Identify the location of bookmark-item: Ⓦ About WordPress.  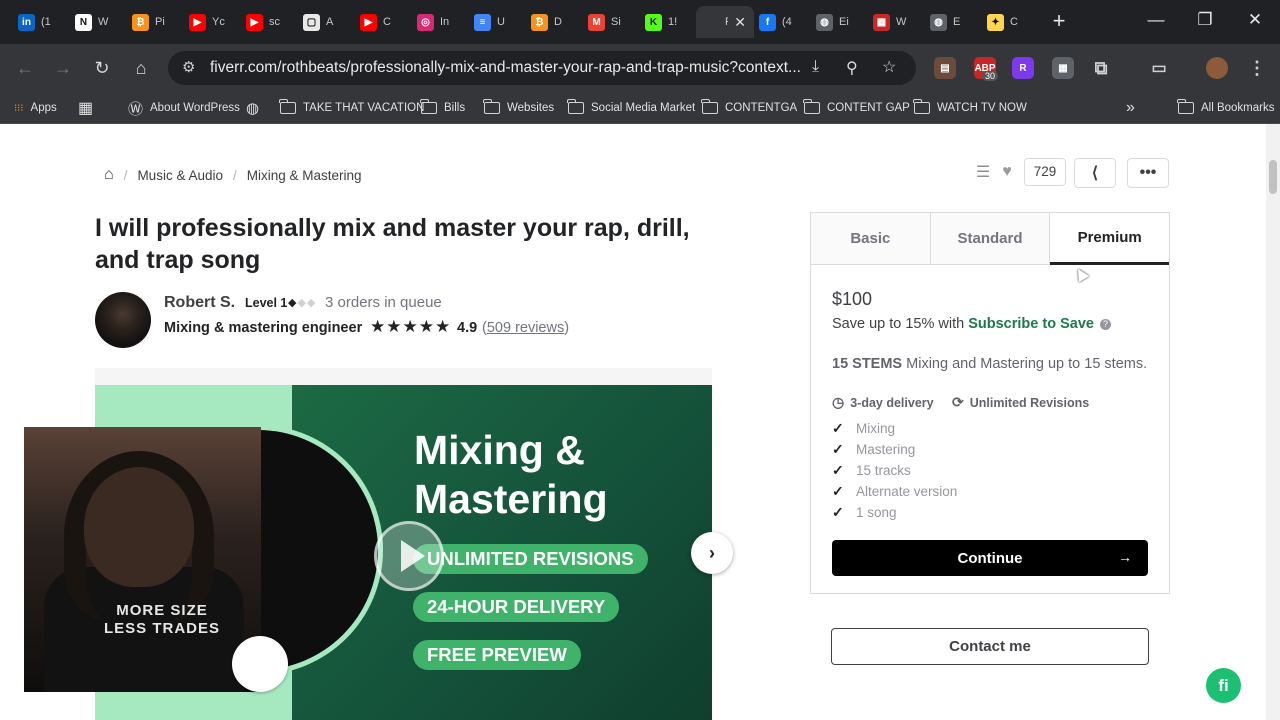
(184, 108).